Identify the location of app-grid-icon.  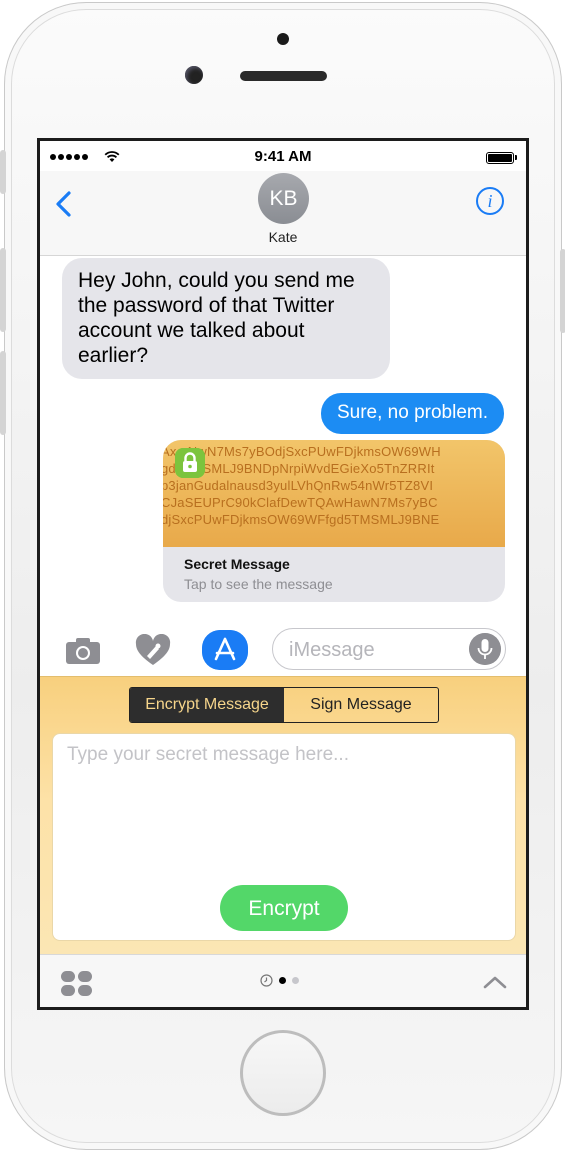
(77, 984).